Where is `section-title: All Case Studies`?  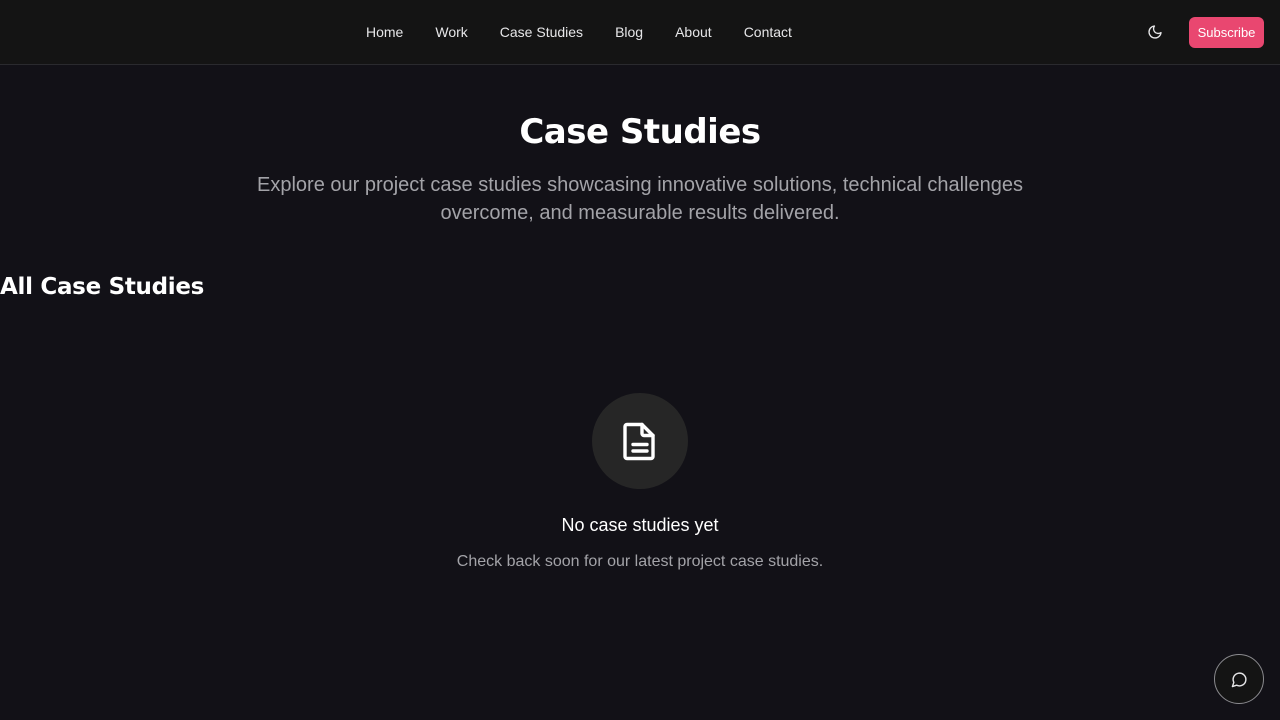
section-title: All Case Studies is located at coordinates (102, 287).